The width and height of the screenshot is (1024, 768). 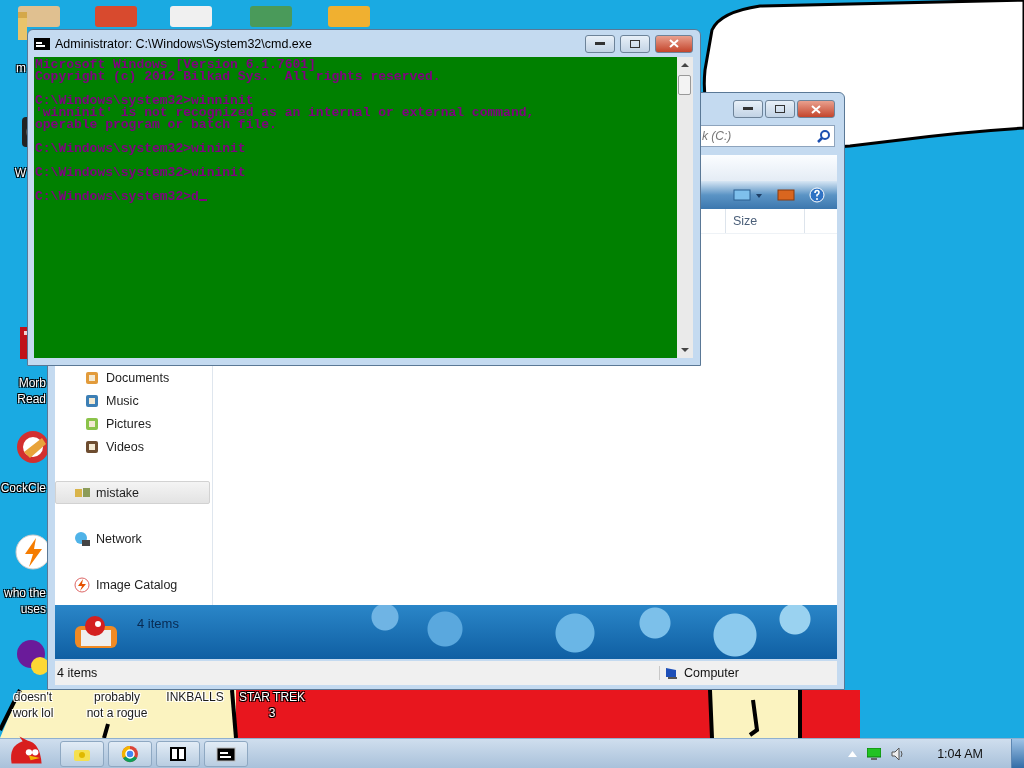 I want to click on console-icon, so click(x=42, y=43).